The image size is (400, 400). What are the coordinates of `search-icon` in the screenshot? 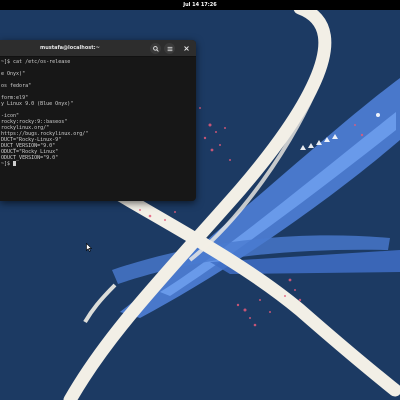 It's located at (155, 48).